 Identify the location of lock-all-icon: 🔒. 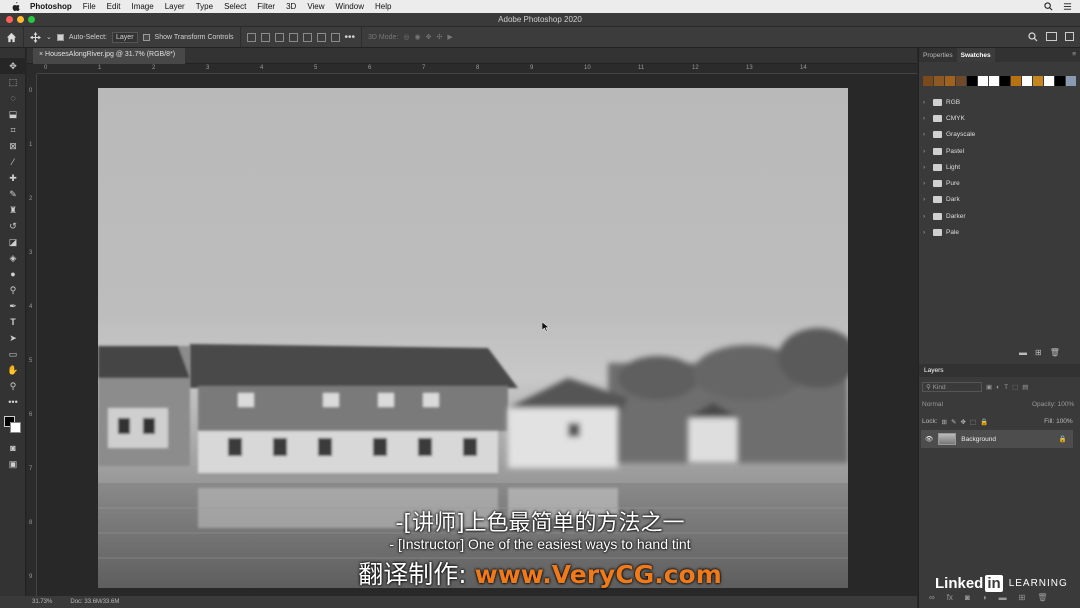
(984, 422).